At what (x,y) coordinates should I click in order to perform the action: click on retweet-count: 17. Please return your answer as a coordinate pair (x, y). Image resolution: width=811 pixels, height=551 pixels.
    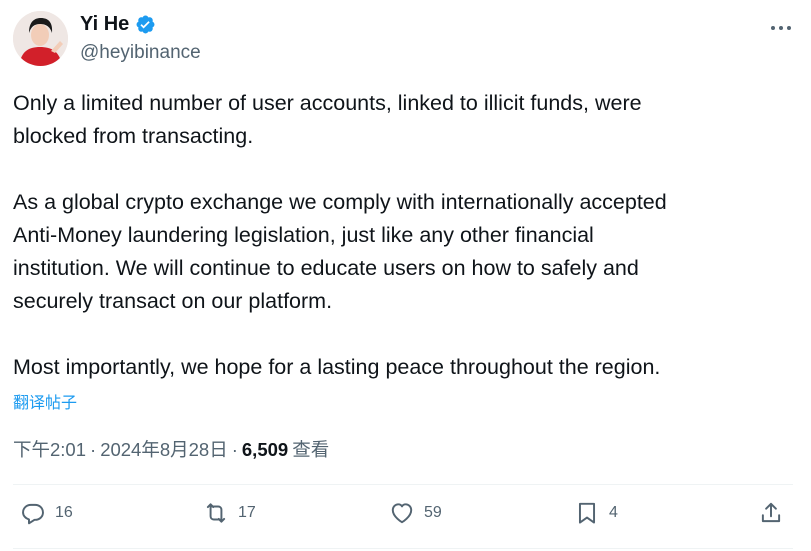
    Looking at the image, I should click on (247, 512).